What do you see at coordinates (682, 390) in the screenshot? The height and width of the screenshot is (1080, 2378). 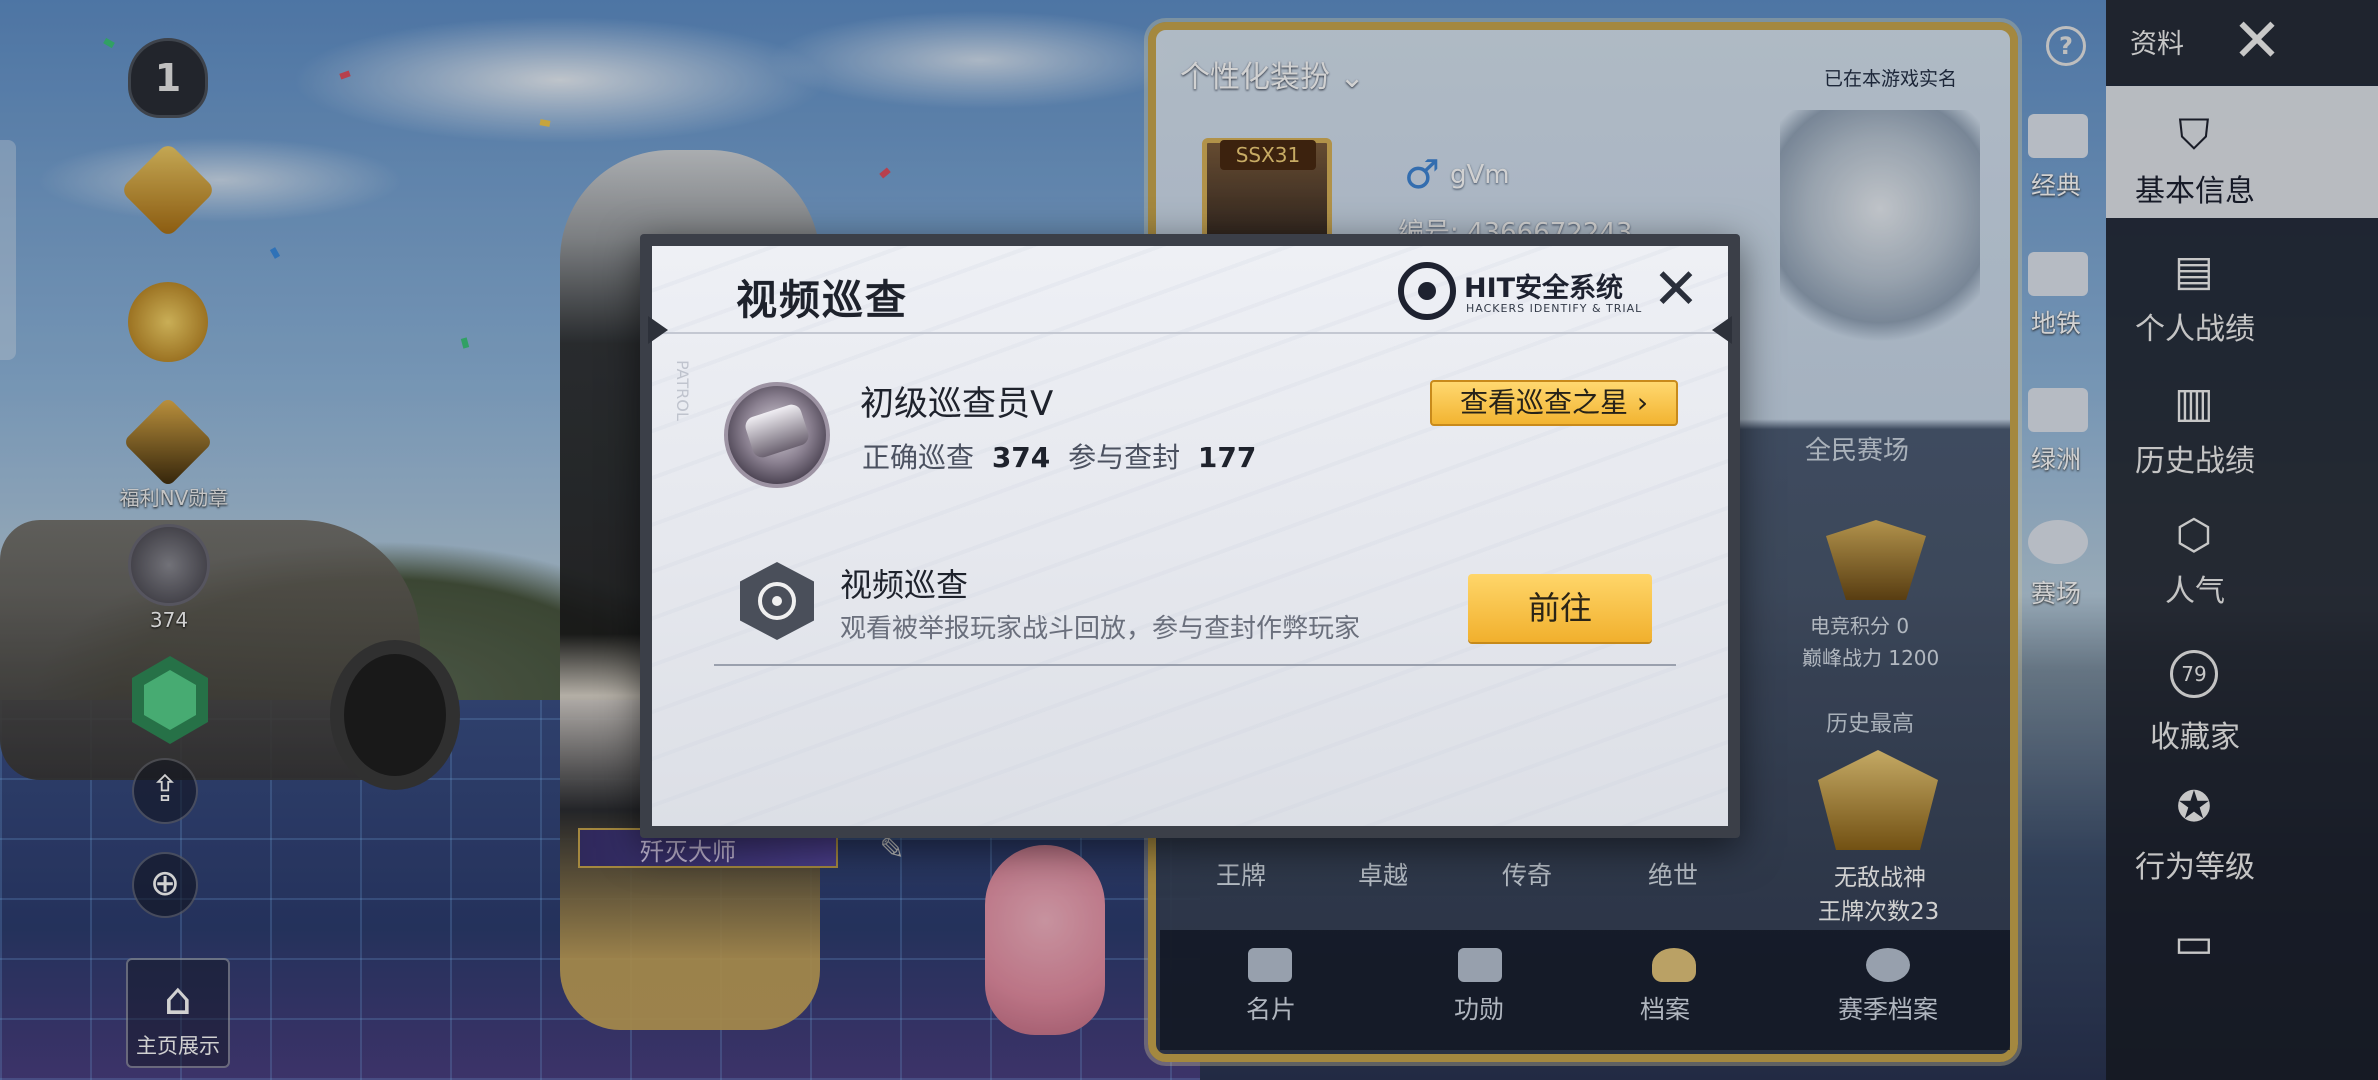 I see `dialog-watermark: PATROL` at bounding box center [682, 390].